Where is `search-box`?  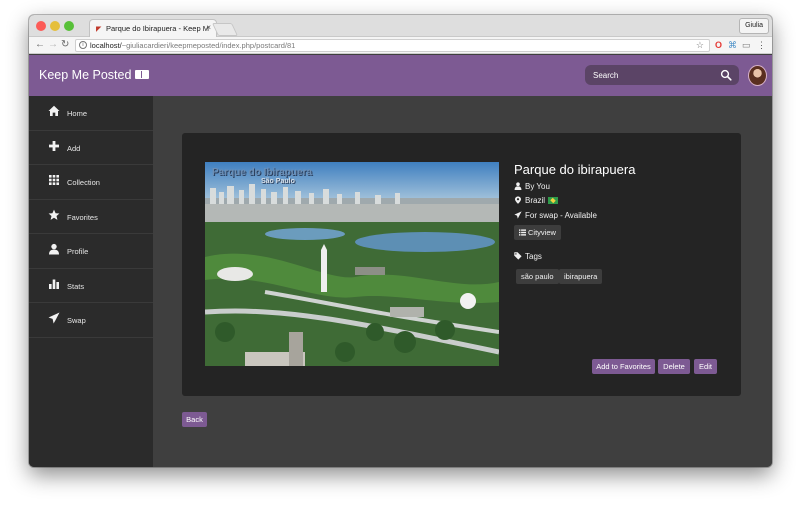 search-box is located at coordinates (662, 75).